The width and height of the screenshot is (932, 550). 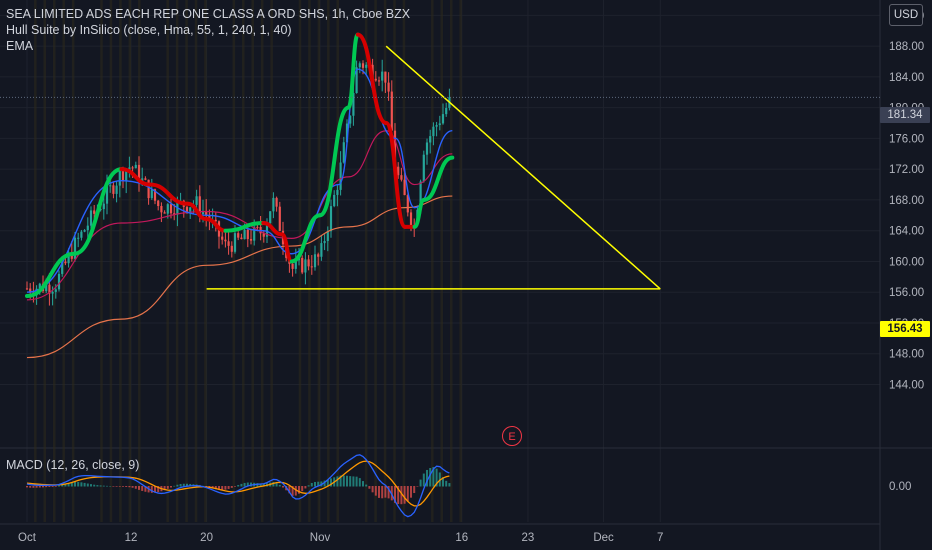 What do you see at coordinates (603, 538) in the screenshot?
I see `time-tick-label: Dec` at bounding box center [603, 538].